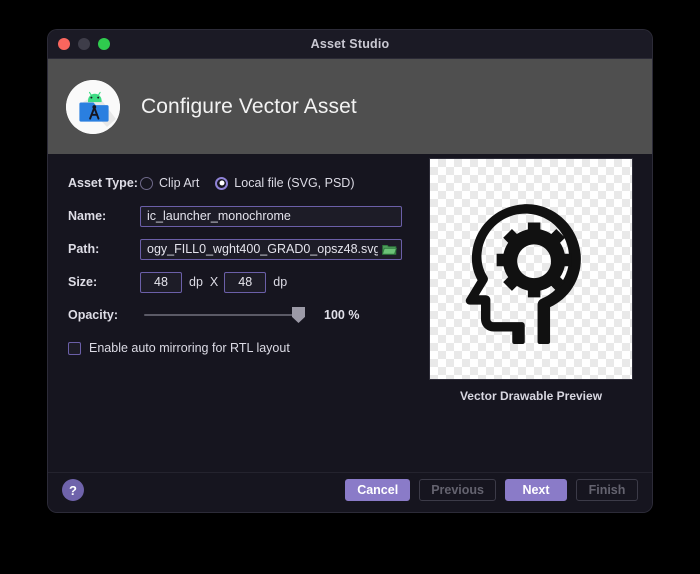 The height and width of the screenshot is (574, 700). What do you see at coordinates (83, 282) in the screenshot?
I see `size-label: Size:` at bounding box center [83, 282].